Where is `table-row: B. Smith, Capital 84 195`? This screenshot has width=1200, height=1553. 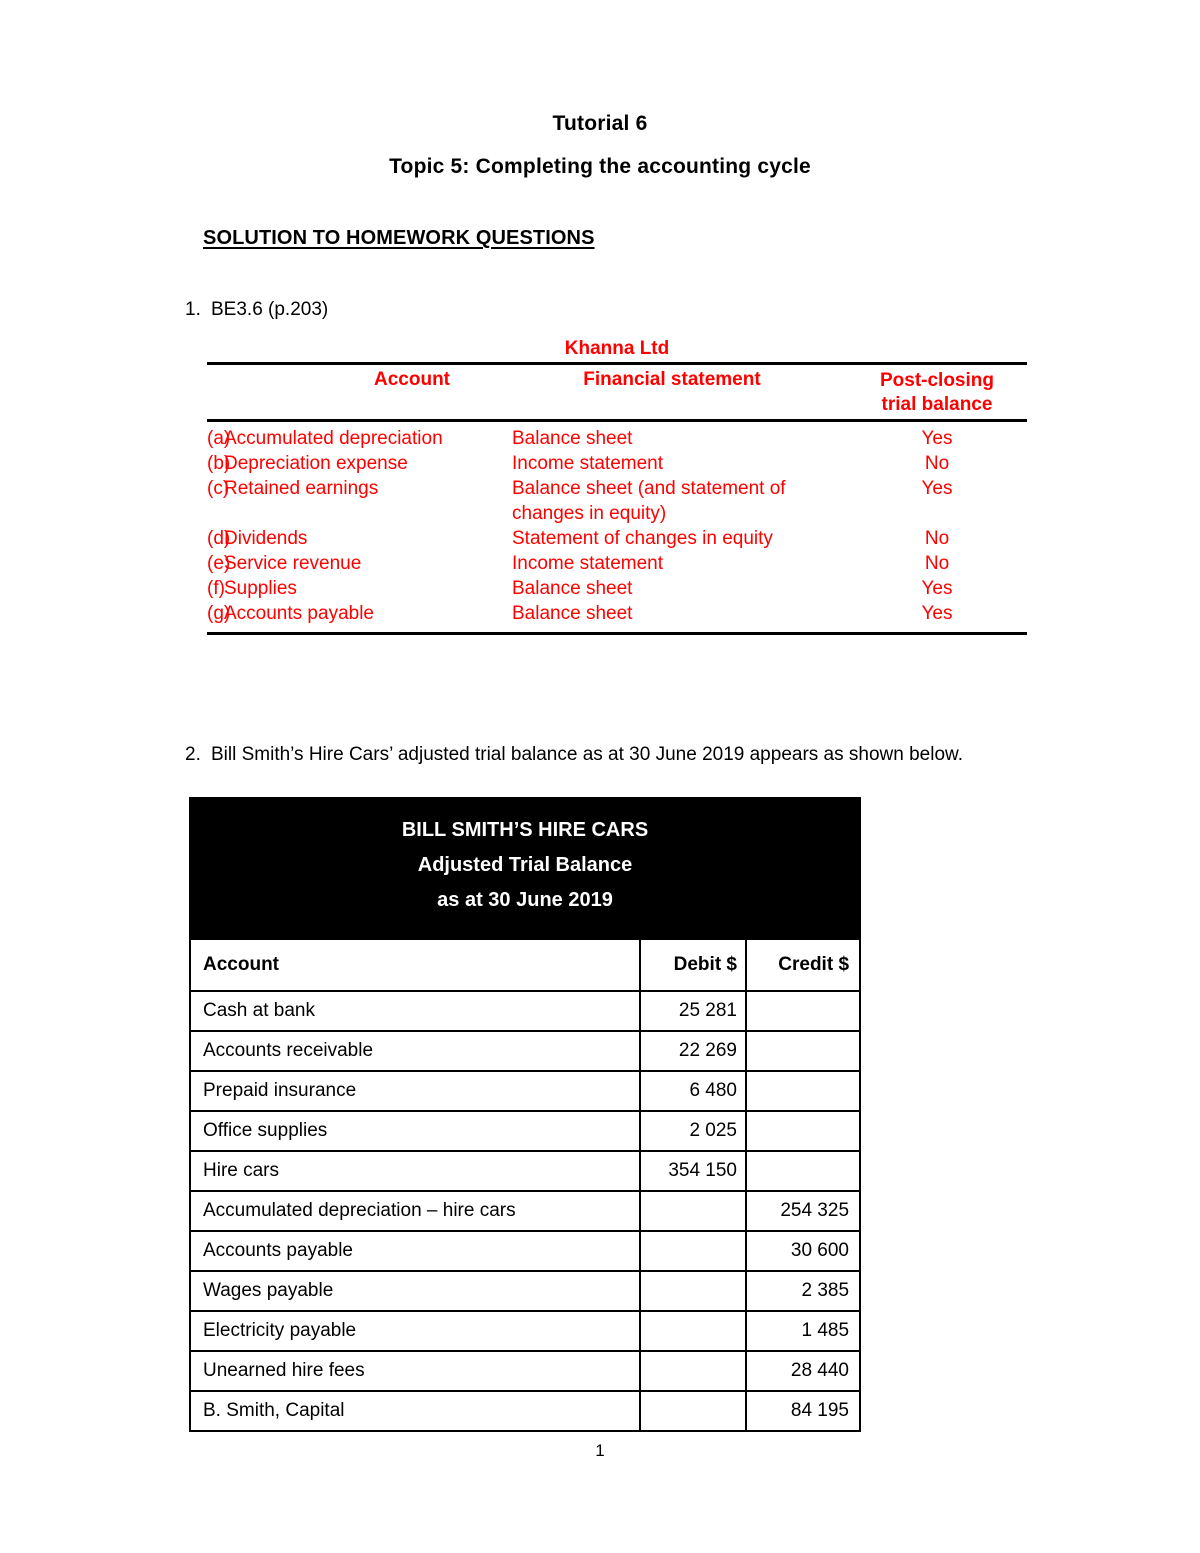 table-row: B. Smith, Capital 84 195 is located at coordinates (525, 1411).